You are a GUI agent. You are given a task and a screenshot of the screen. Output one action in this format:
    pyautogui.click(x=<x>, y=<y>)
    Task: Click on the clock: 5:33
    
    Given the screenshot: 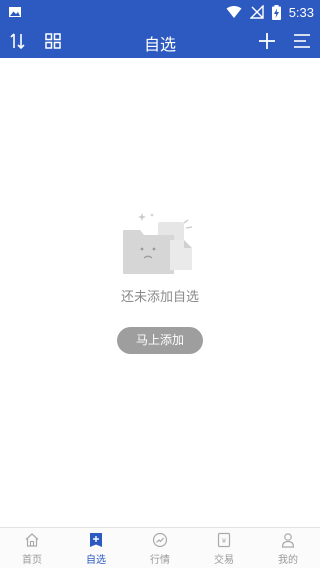 What is the action you would take?
    pyautogui.click(x=301, y=12)
    